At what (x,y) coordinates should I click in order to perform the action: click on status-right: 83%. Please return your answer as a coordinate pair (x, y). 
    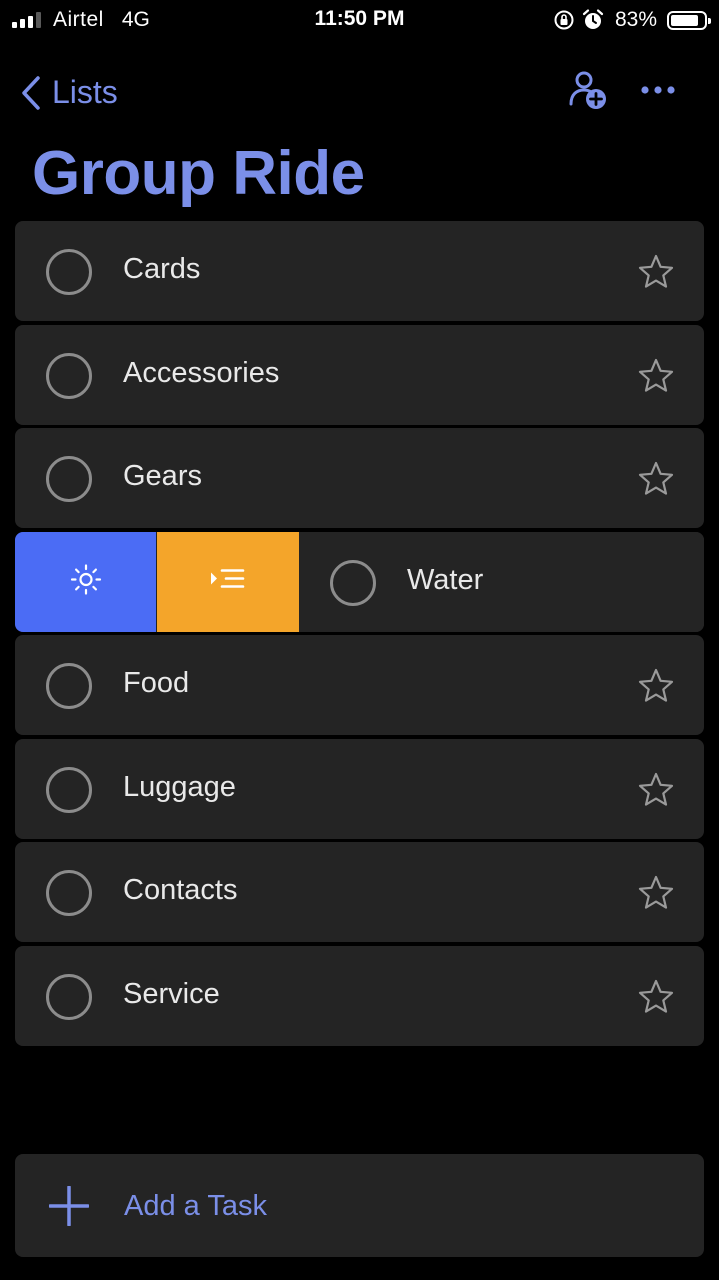
    Looking at the image, I should click on (632, 20).